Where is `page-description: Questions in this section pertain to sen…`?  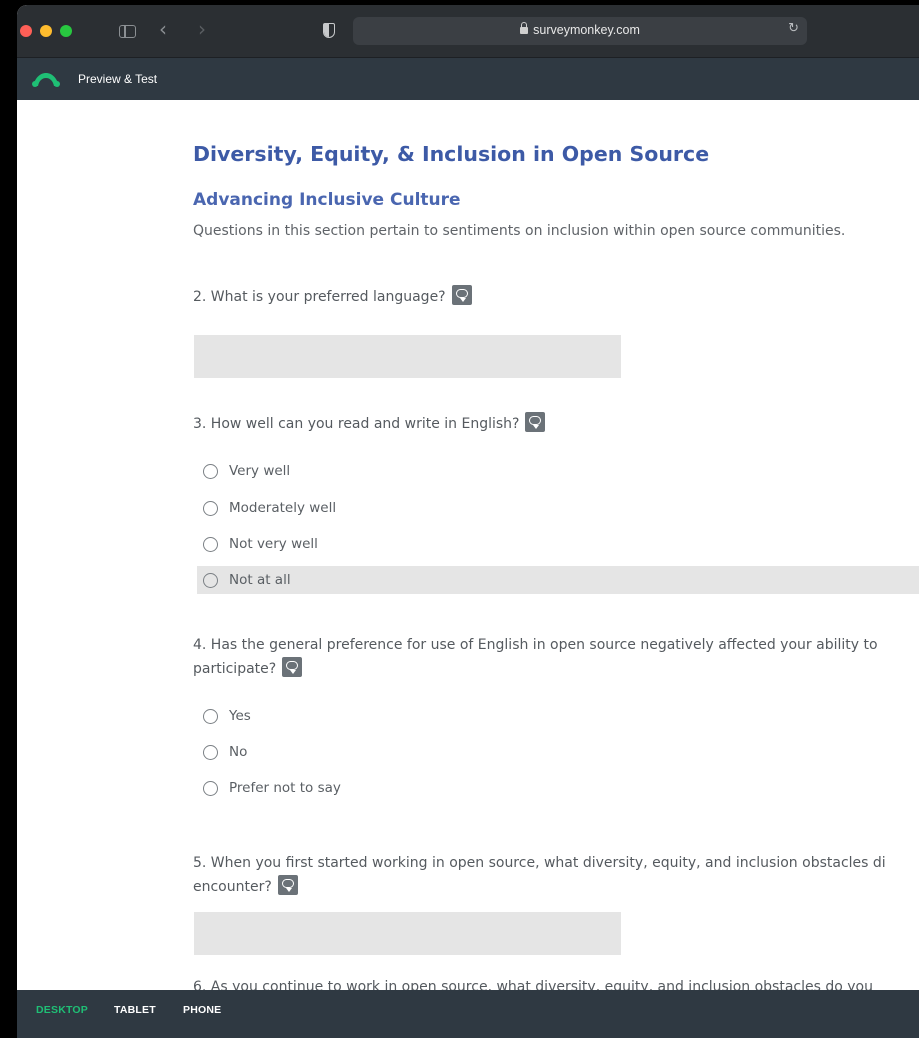
page-description: Questions in this section pertain to sen… is located at coordinates (519, 231).